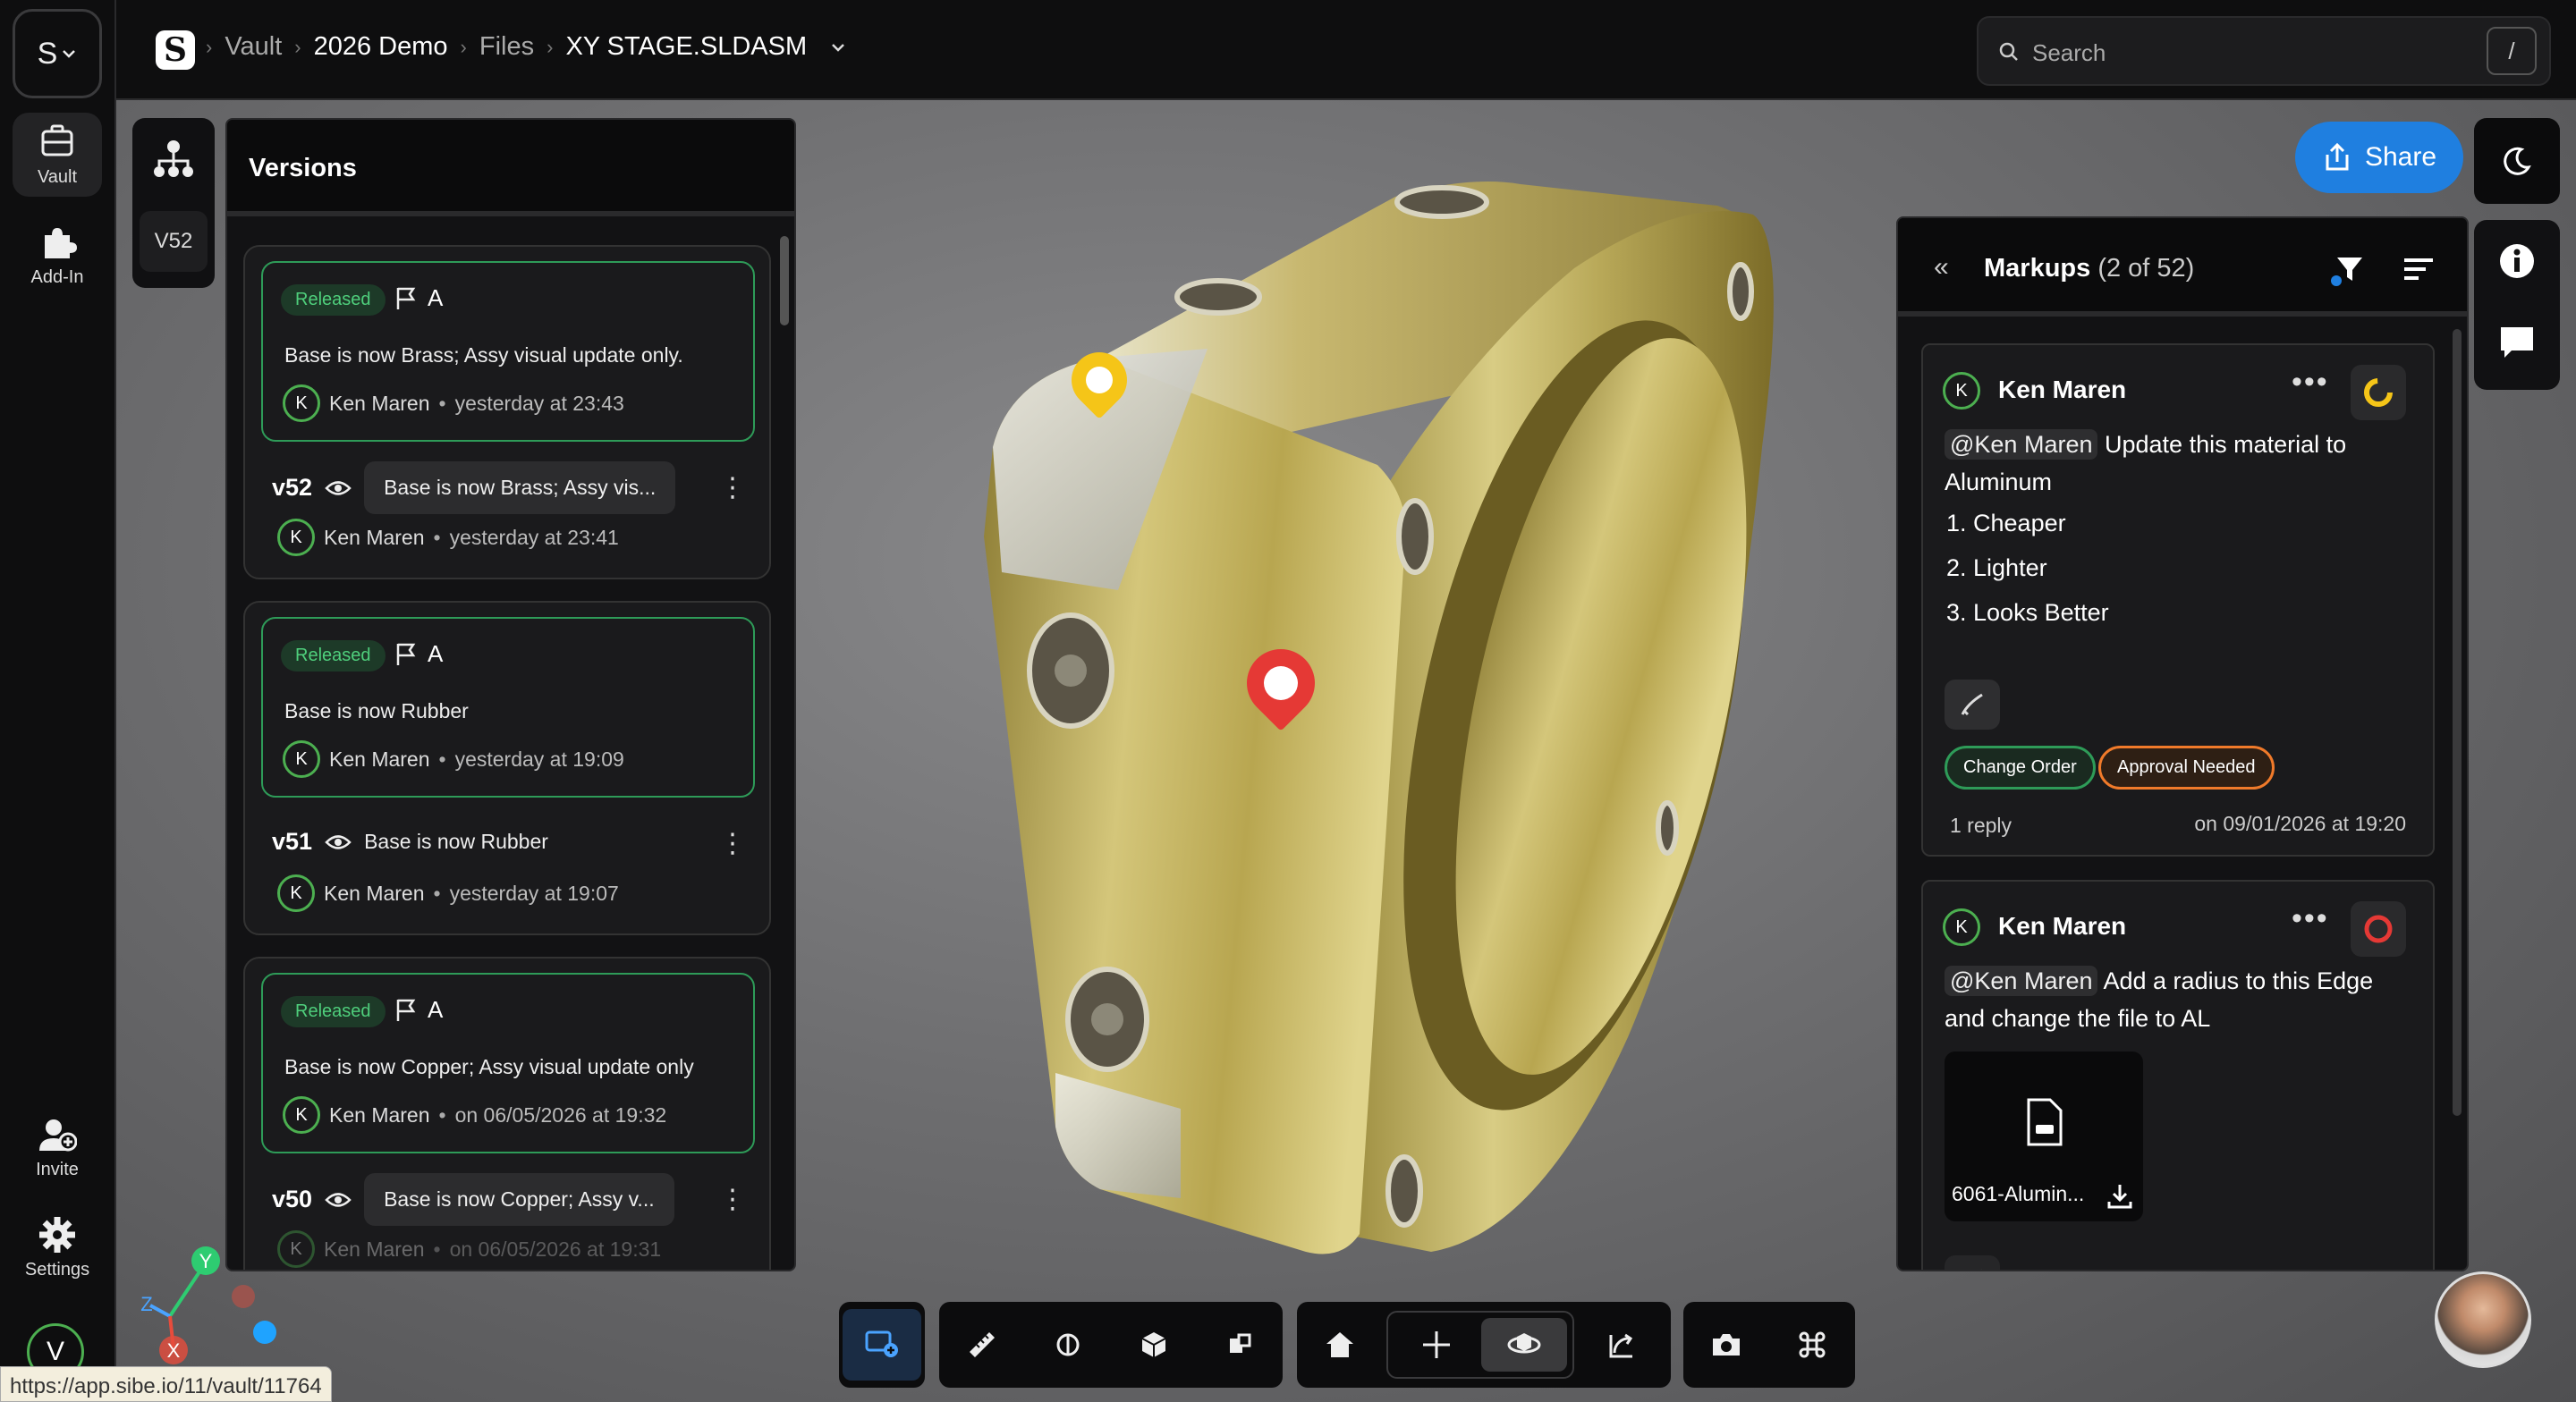  I want to click on home-view-button, so click(1340, 1345).